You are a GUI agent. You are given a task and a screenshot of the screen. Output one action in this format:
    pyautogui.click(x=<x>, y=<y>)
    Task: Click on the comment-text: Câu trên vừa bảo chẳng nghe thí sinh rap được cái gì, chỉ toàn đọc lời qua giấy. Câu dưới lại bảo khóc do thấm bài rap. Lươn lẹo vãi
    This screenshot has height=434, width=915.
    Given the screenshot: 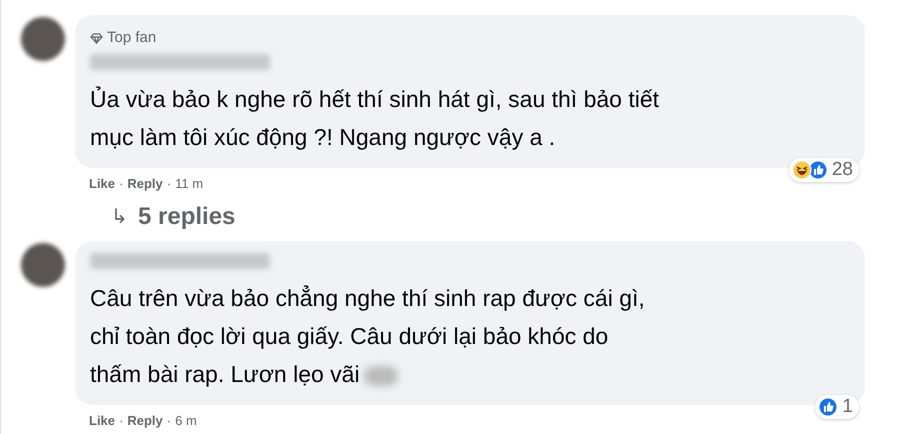 What is the action you would take?
    pyautogui.click(x=368, y=336)
    